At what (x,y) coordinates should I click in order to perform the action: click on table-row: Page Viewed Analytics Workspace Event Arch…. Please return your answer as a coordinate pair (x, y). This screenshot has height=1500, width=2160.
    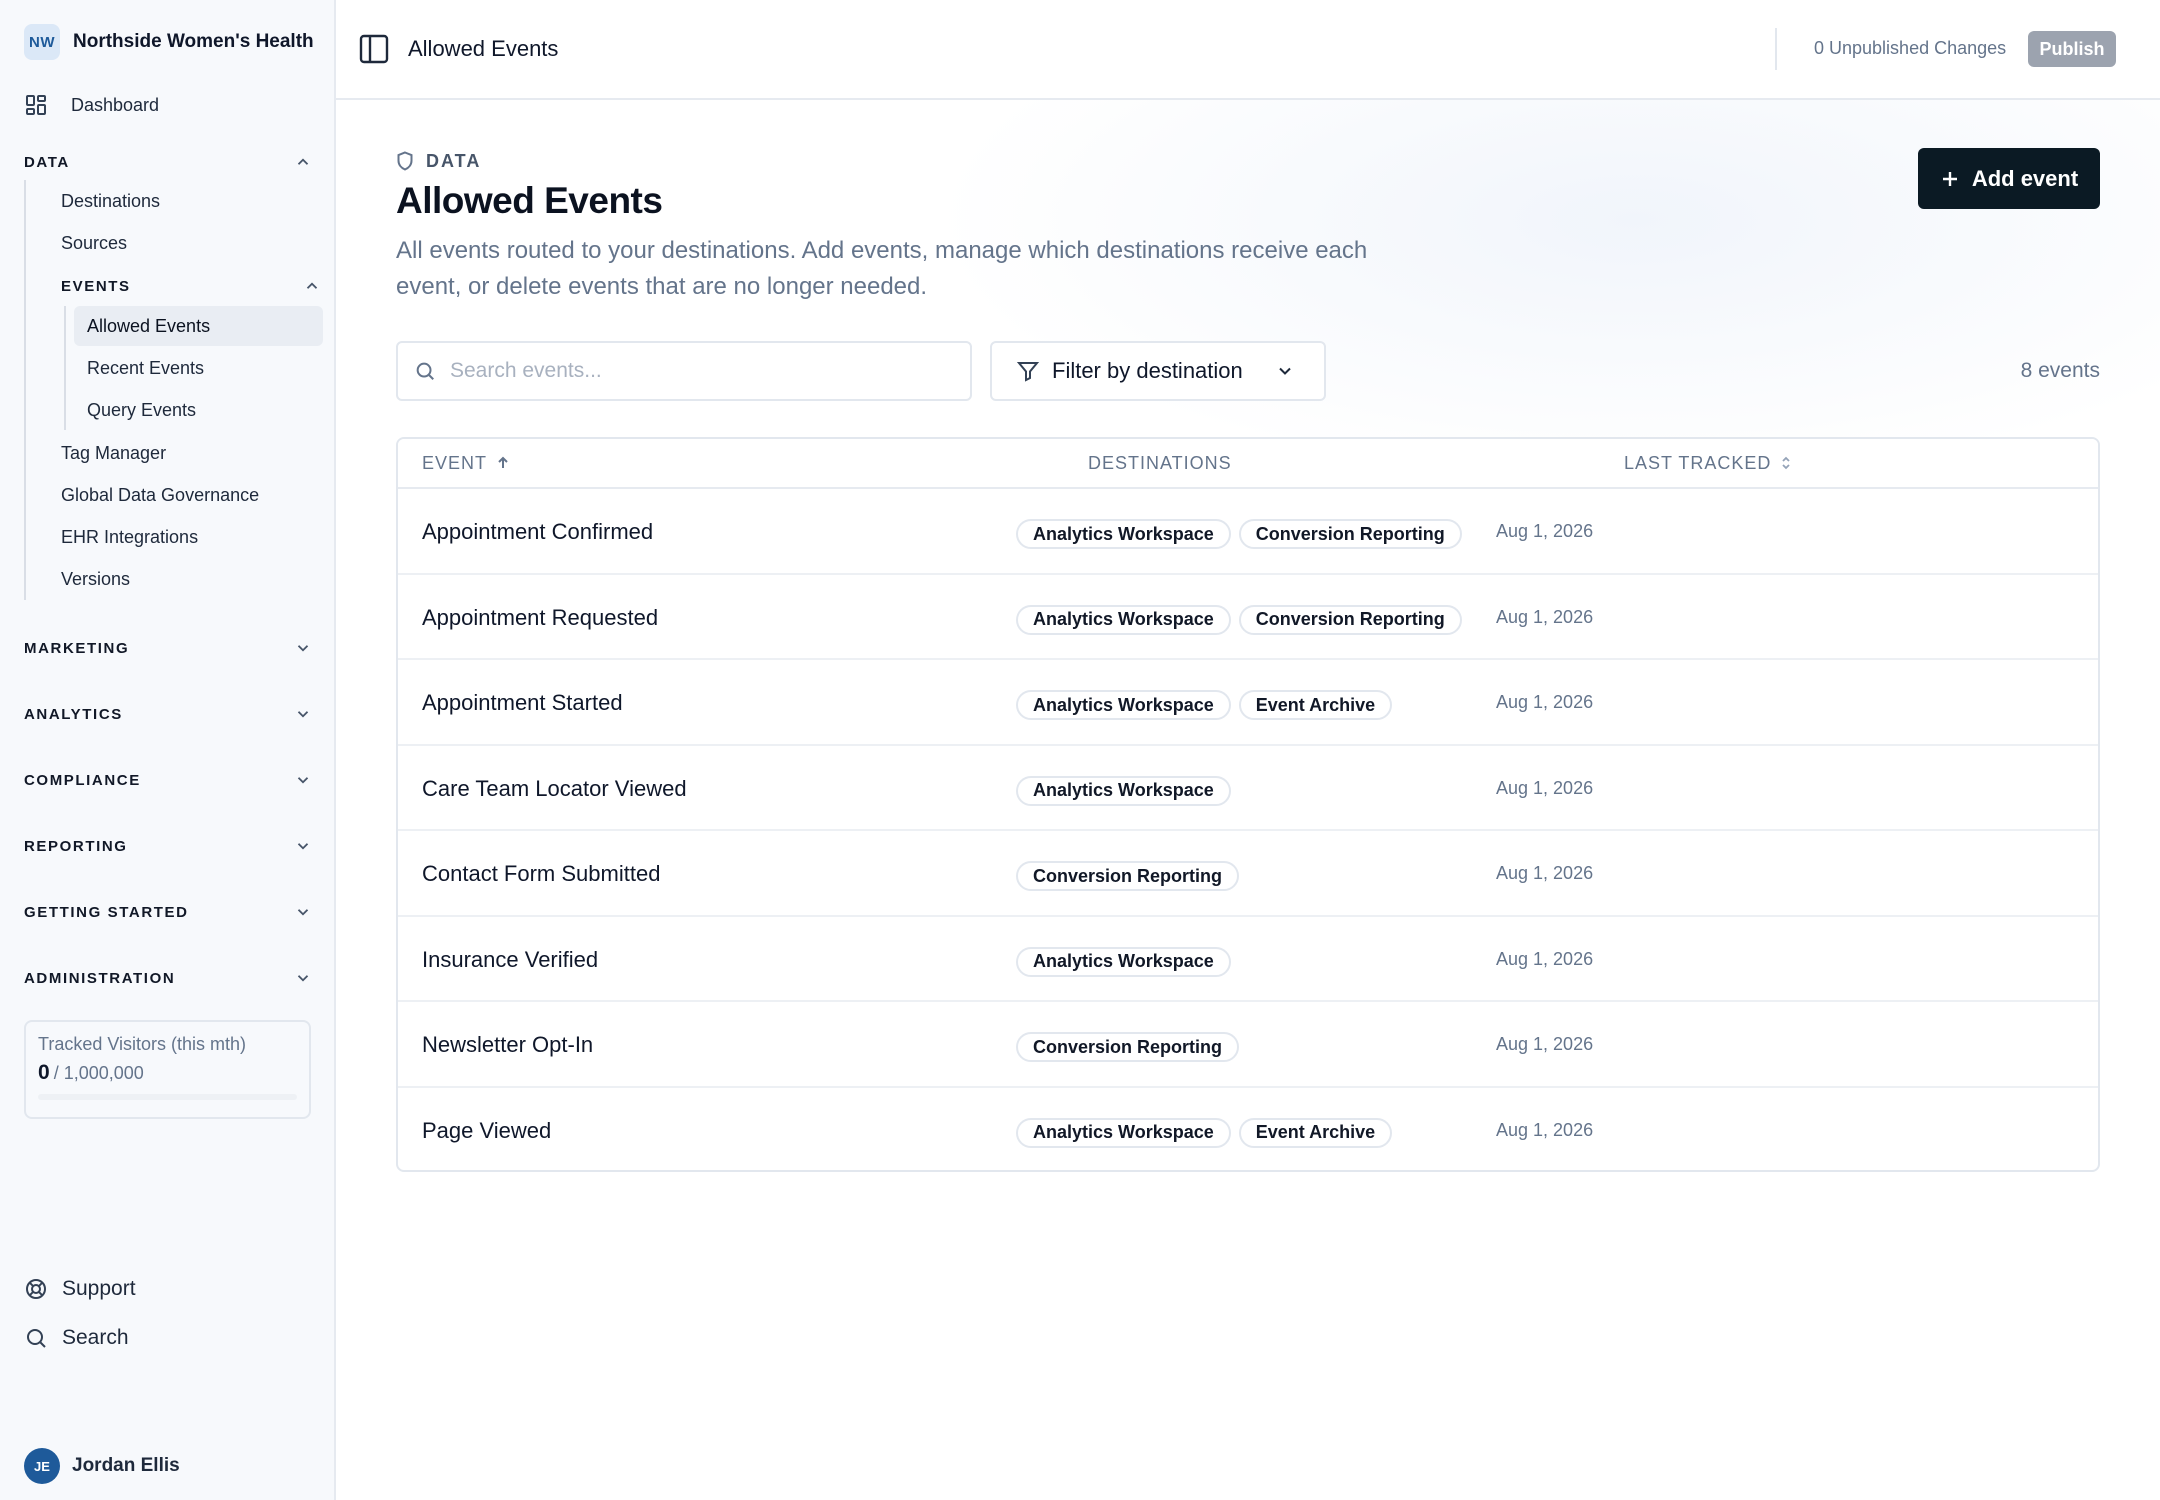
    Looking at the image, I should click on (1248, 1129).